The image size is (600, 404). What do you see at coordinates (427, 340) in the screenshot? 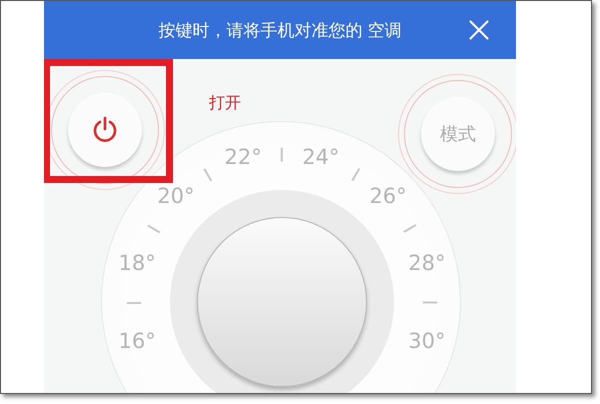
I see `temperature-label: 30°` at bounding box center [427, 340].